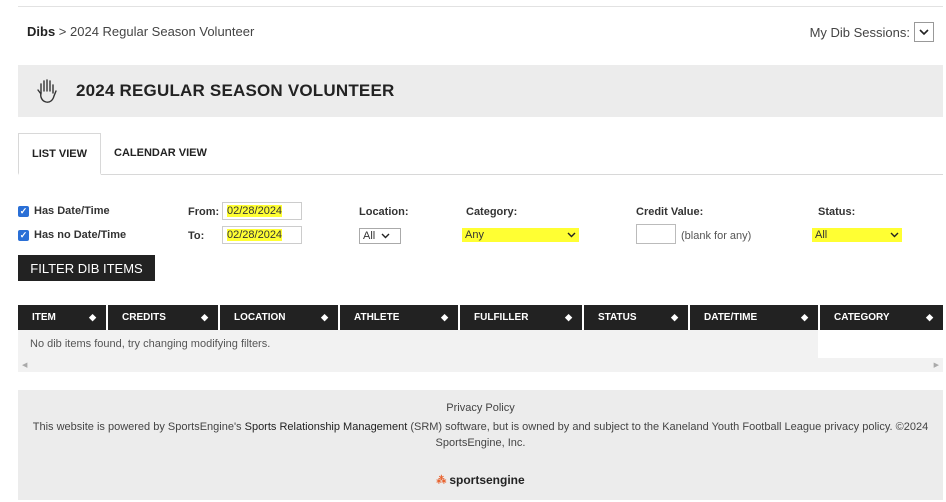  What do you see at coordinates (821, 235) in the screenshot?
I see `status-value: All` at bounding box center [821, 235].